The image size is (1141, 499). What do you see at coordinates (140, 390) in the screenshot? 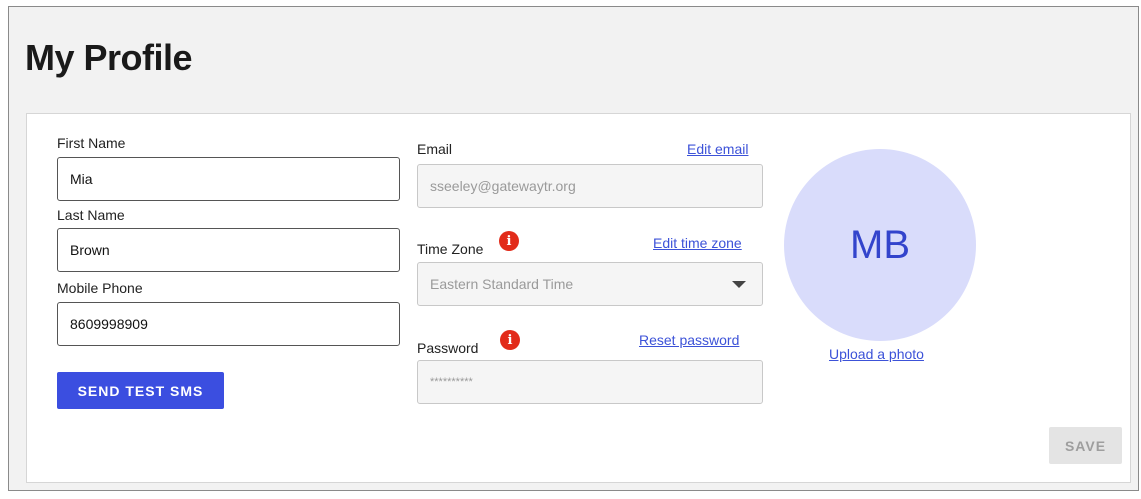
I see `send-test-sms-button: SEND TEST SMS` at bounding box center [140, 390].